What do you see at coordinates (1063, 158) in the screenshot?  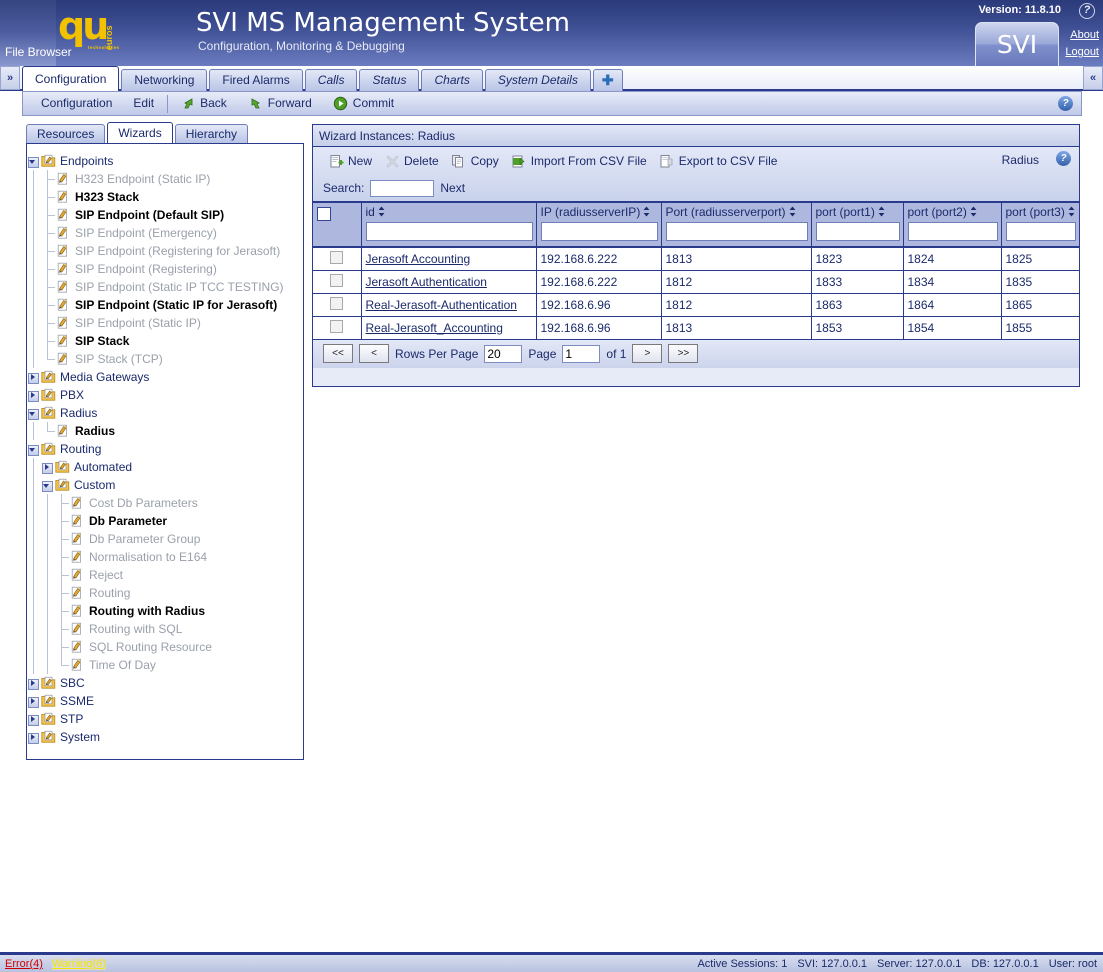 I see `panel-help-icon: ?` at bounding box center [1063, 158].